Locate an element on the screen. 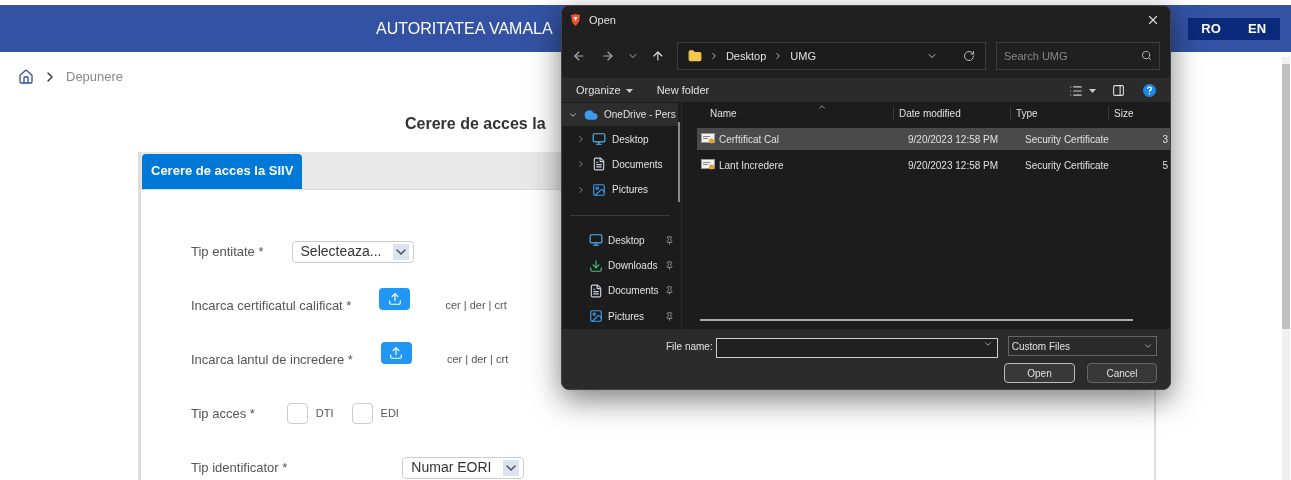  file-row: Cerftificat Cal 9/20/2023 12:58 PM Security Certificate 3 is located at coordinates (933, 139).